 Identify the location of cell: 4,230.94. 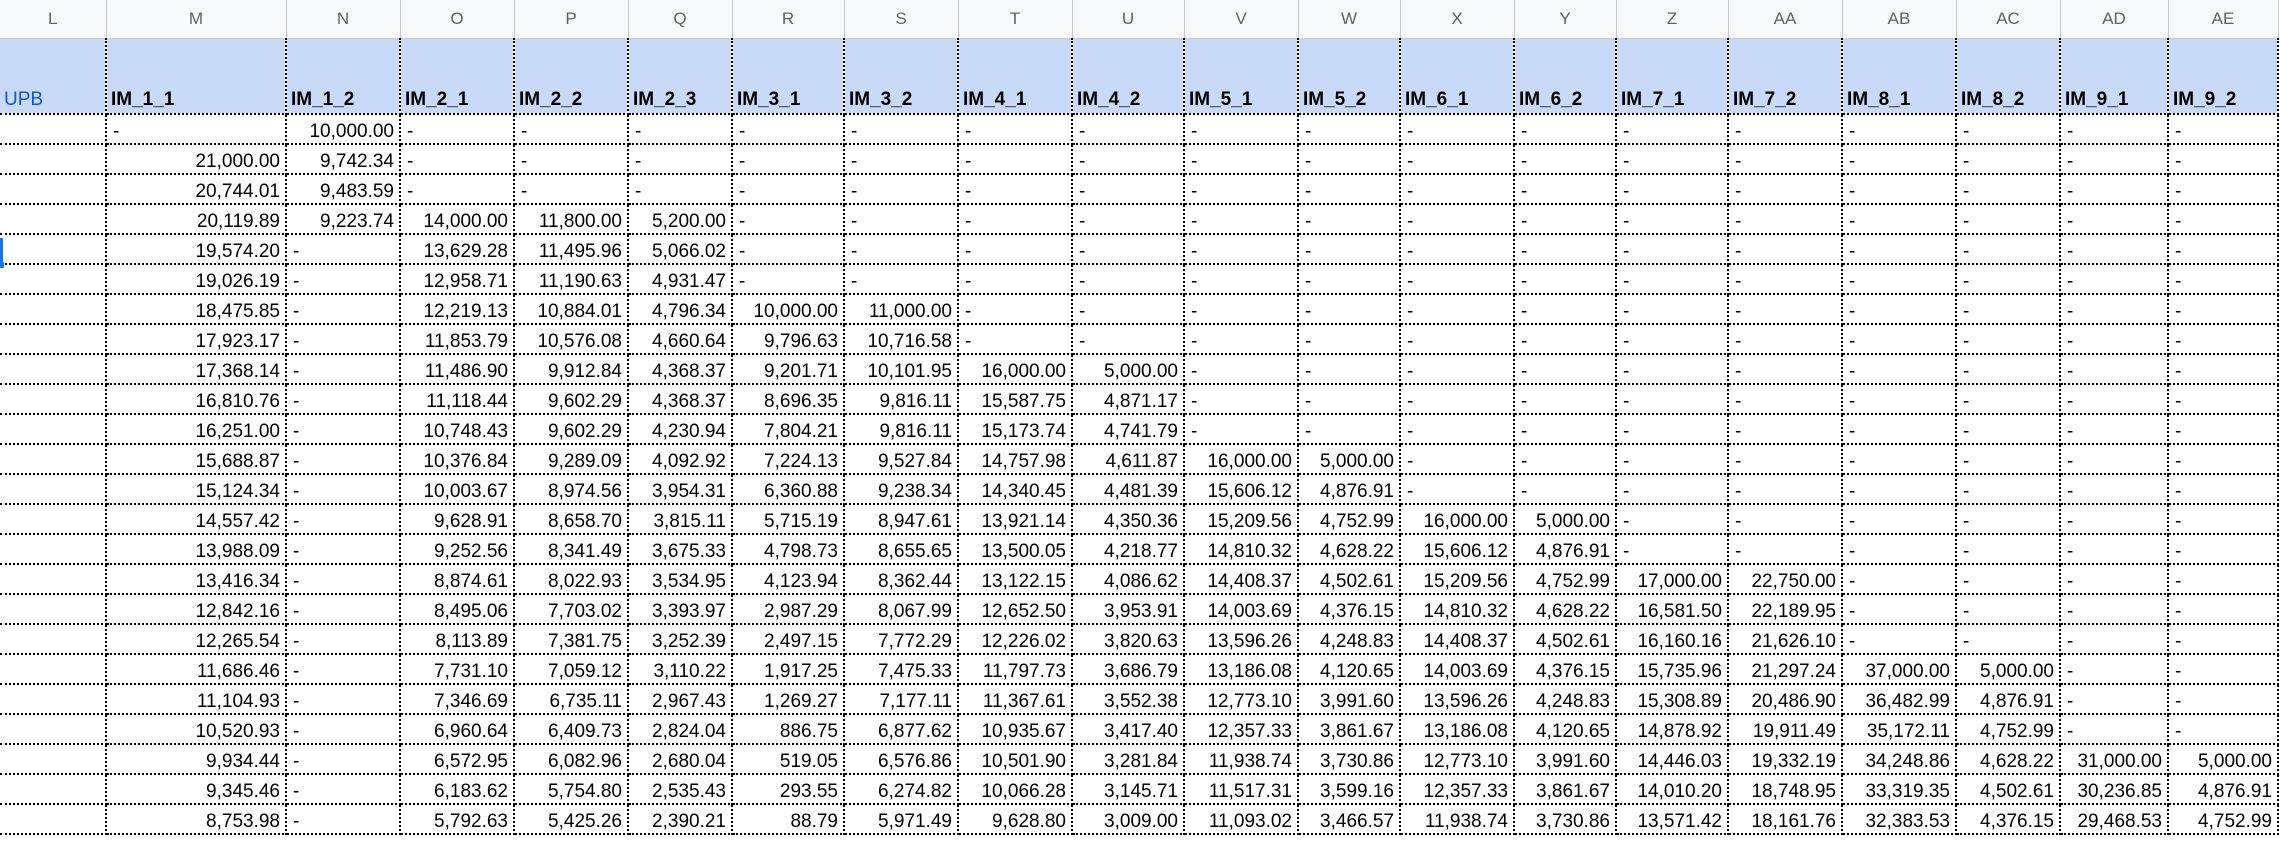
(680, 429).